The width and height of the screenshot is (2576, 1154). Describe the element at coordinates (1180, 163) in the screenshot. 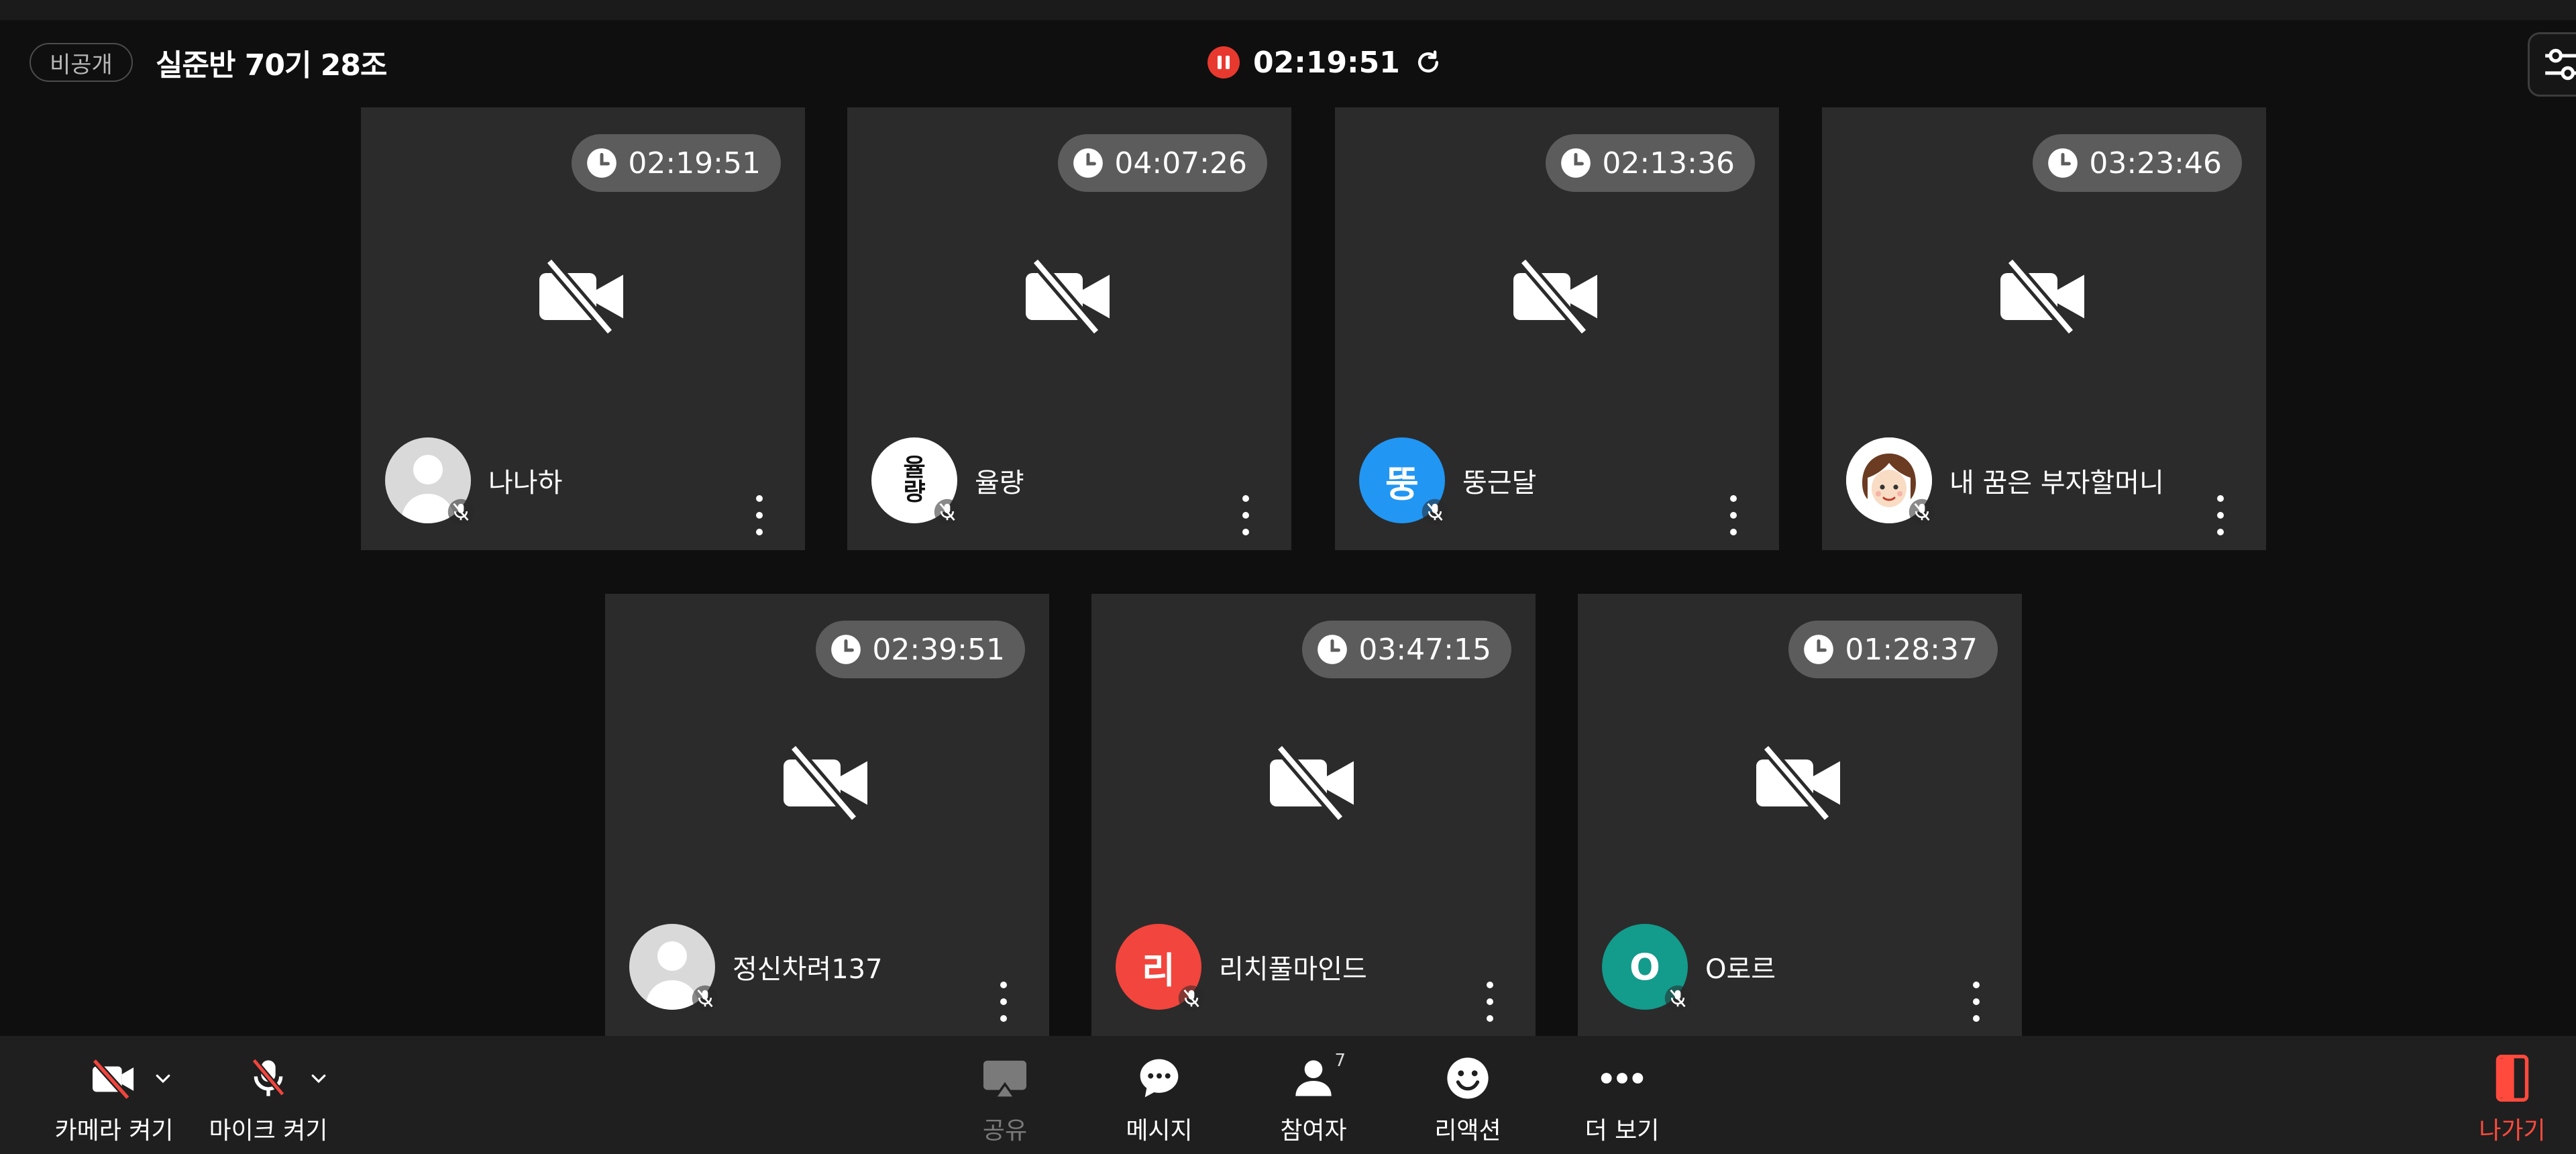

I see `timer-text: 04:07:26` at that location.